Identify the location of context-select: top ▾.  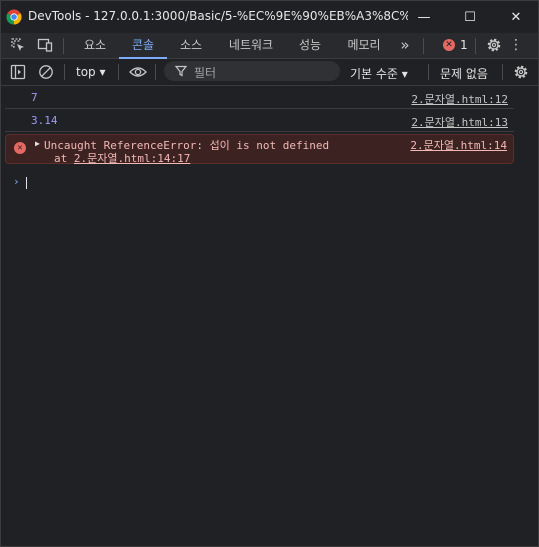
(91, 72).